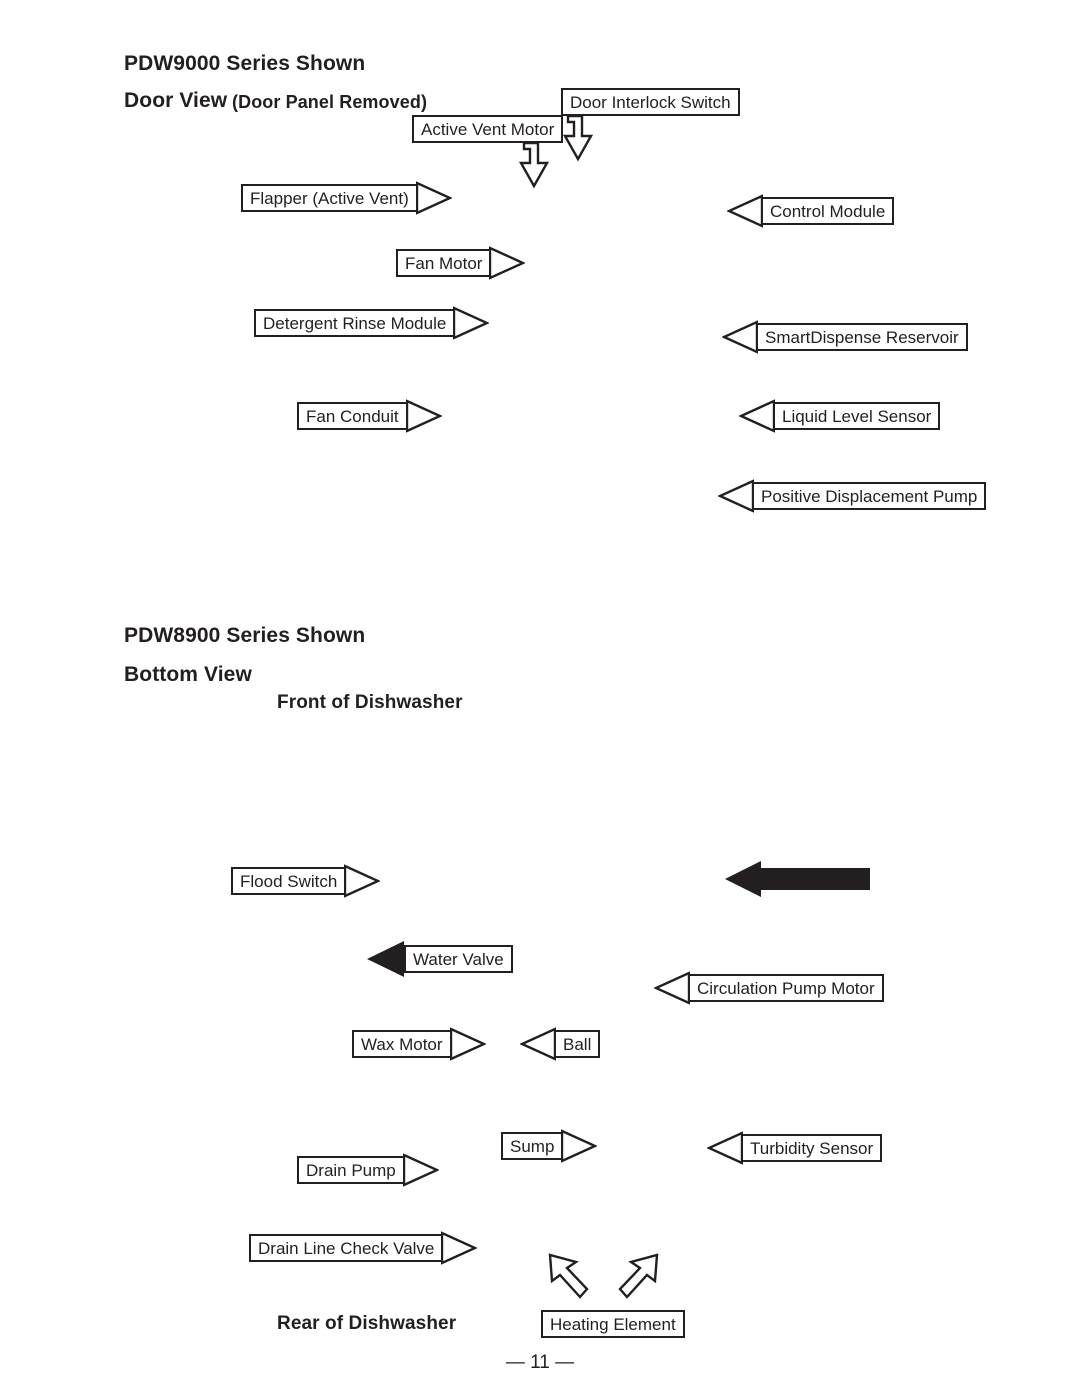 This screenshot has width=1080, height=1397. Describe the element at coordinates (862, 337) in the screenshot. I see `callout-label: SmartDispense Reservoir` at that location.